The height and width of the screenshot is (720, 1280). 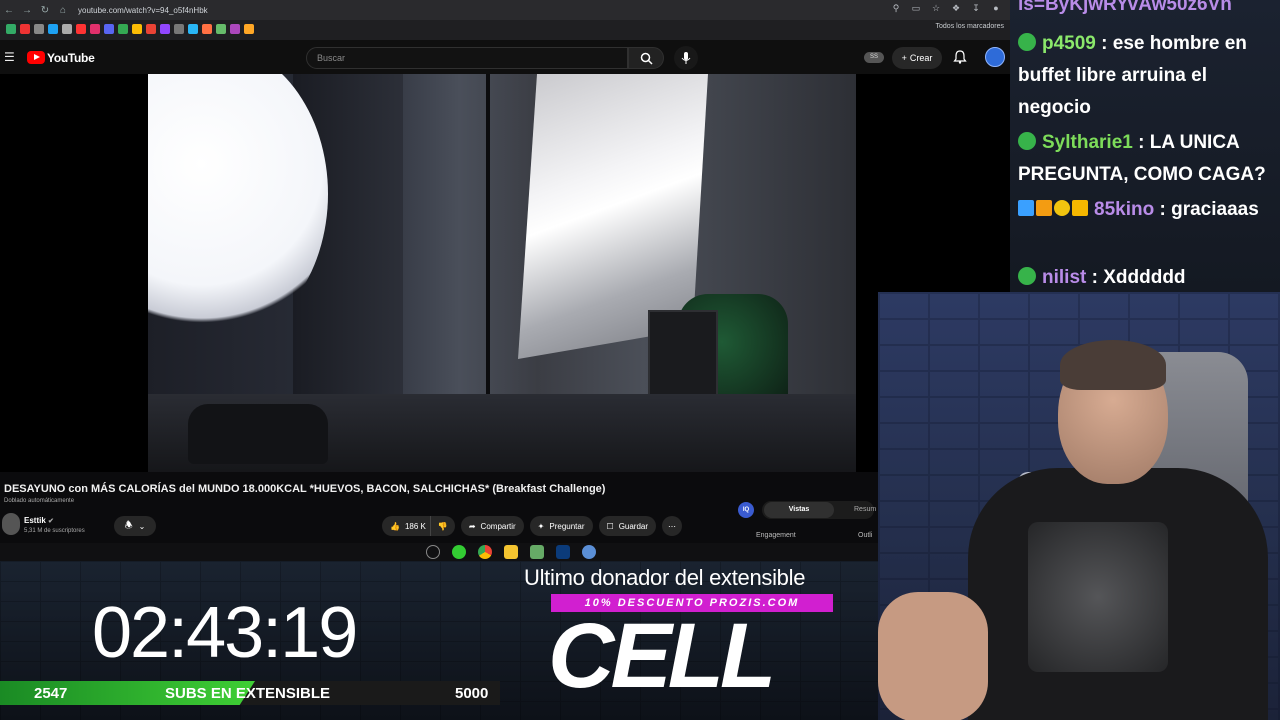 What do you see at coordinates (35, 520) in the screenshot?
I see `channel-name-text: Esttik` at bounding box center [35, 520].